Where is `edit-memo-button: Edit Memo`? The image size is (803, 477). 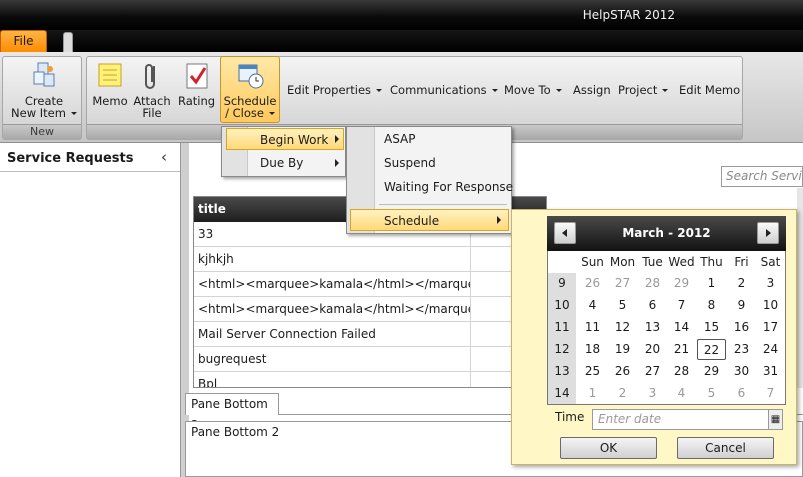
edit-memo-button: Edit Memo is located at coordinates (709, 90).